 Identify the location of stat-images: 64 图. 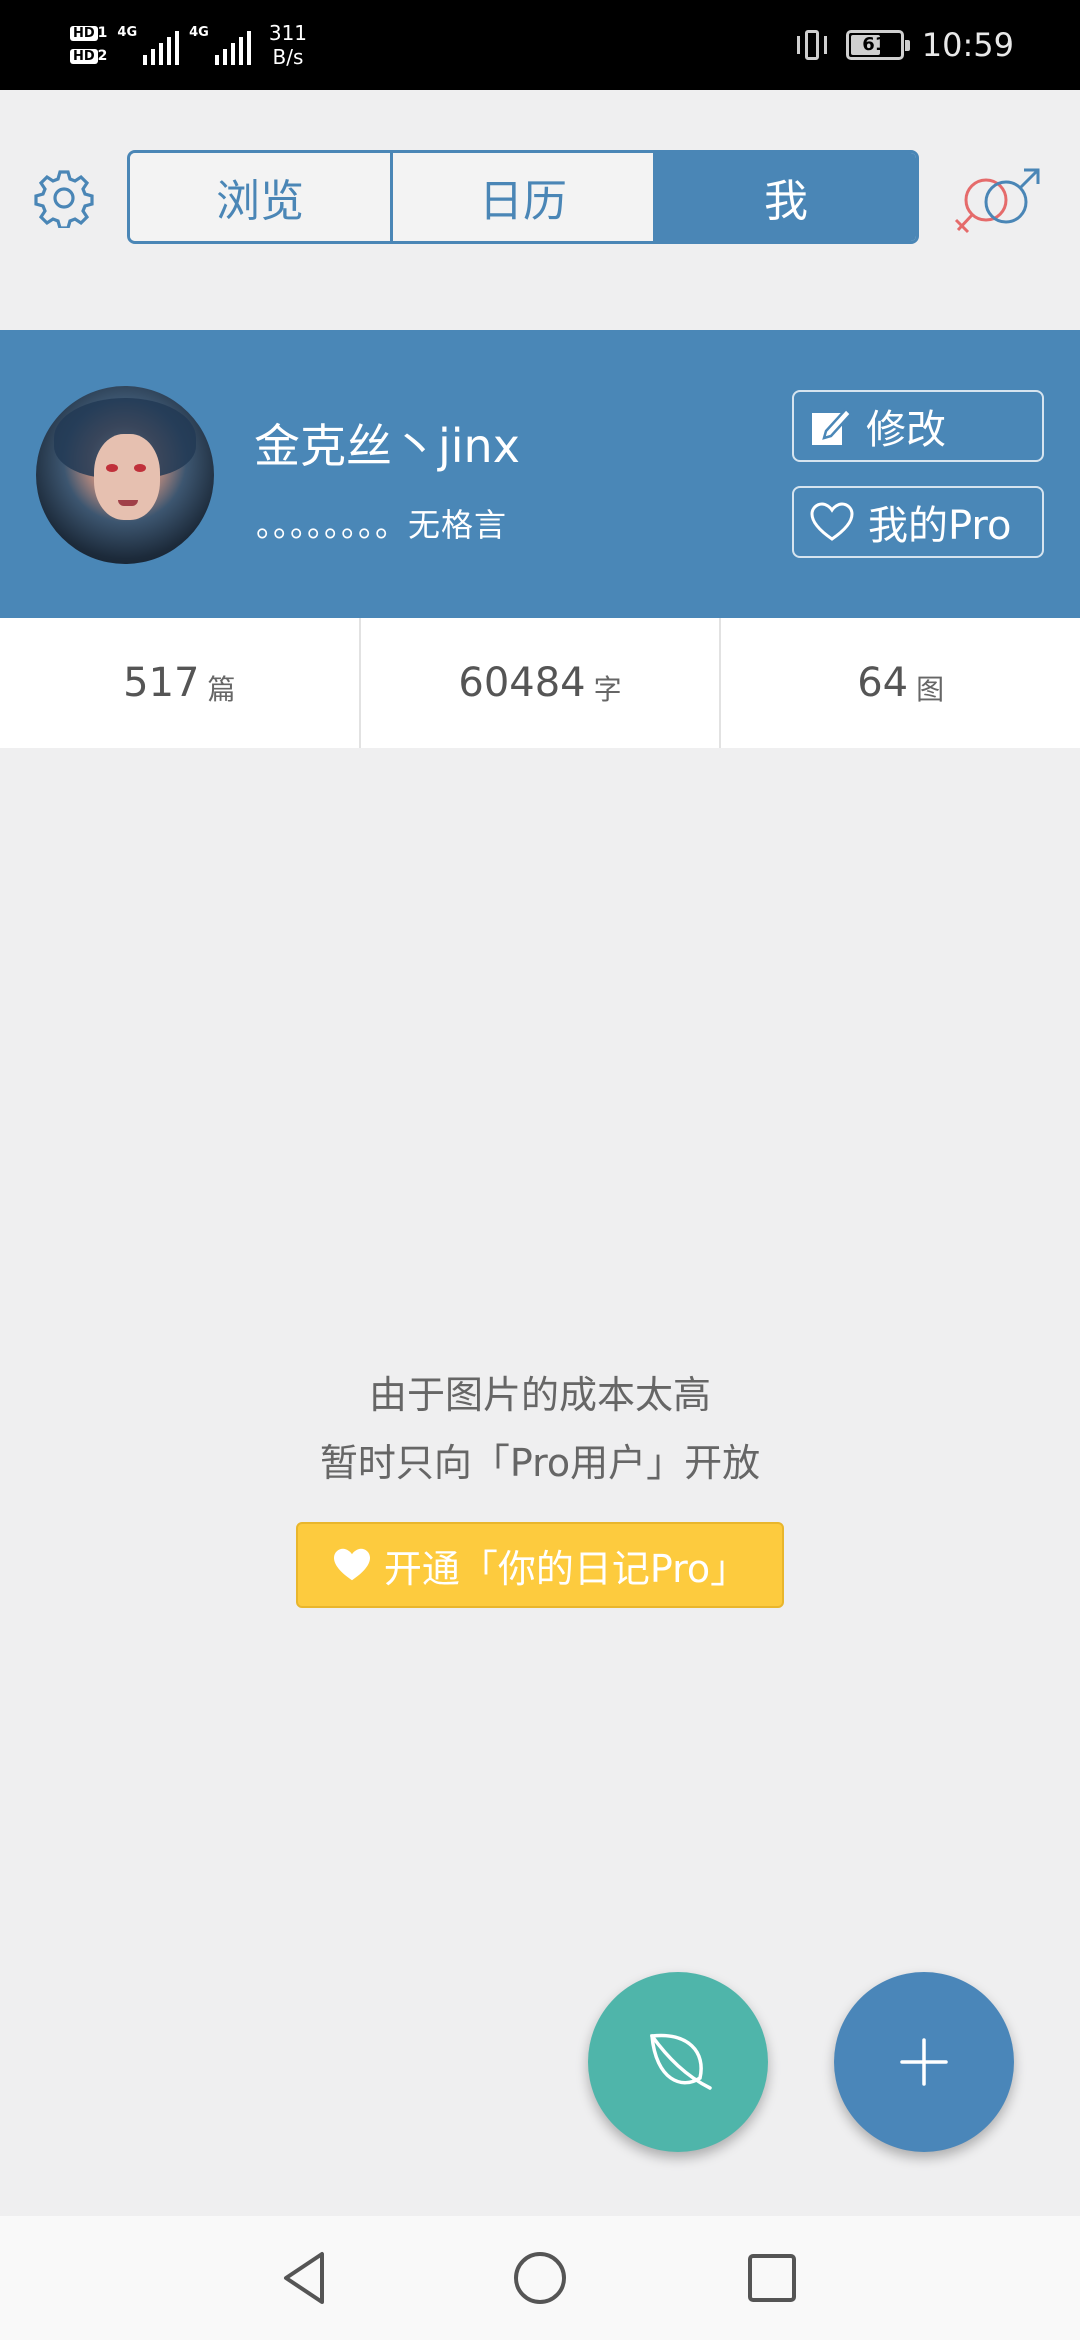
(899, 683).